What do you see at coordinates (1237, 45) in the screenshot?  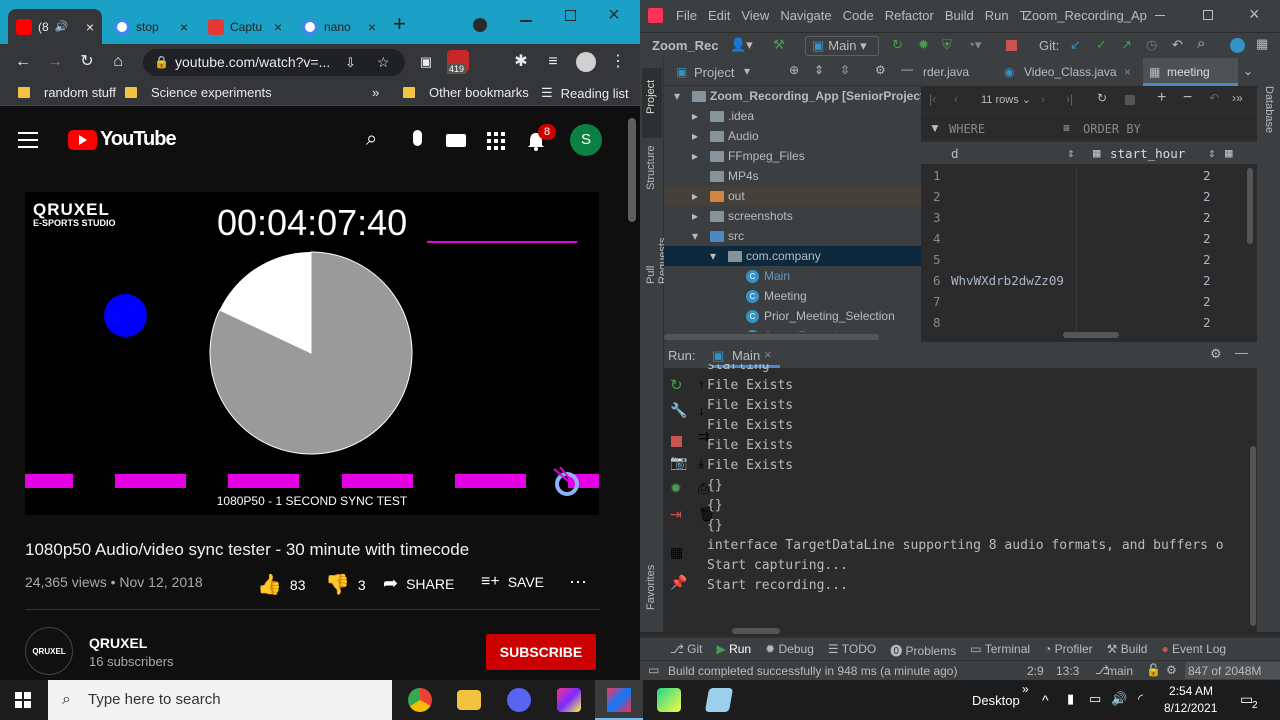 I see `ide-update-icon` at bounding box center [1237, 45].